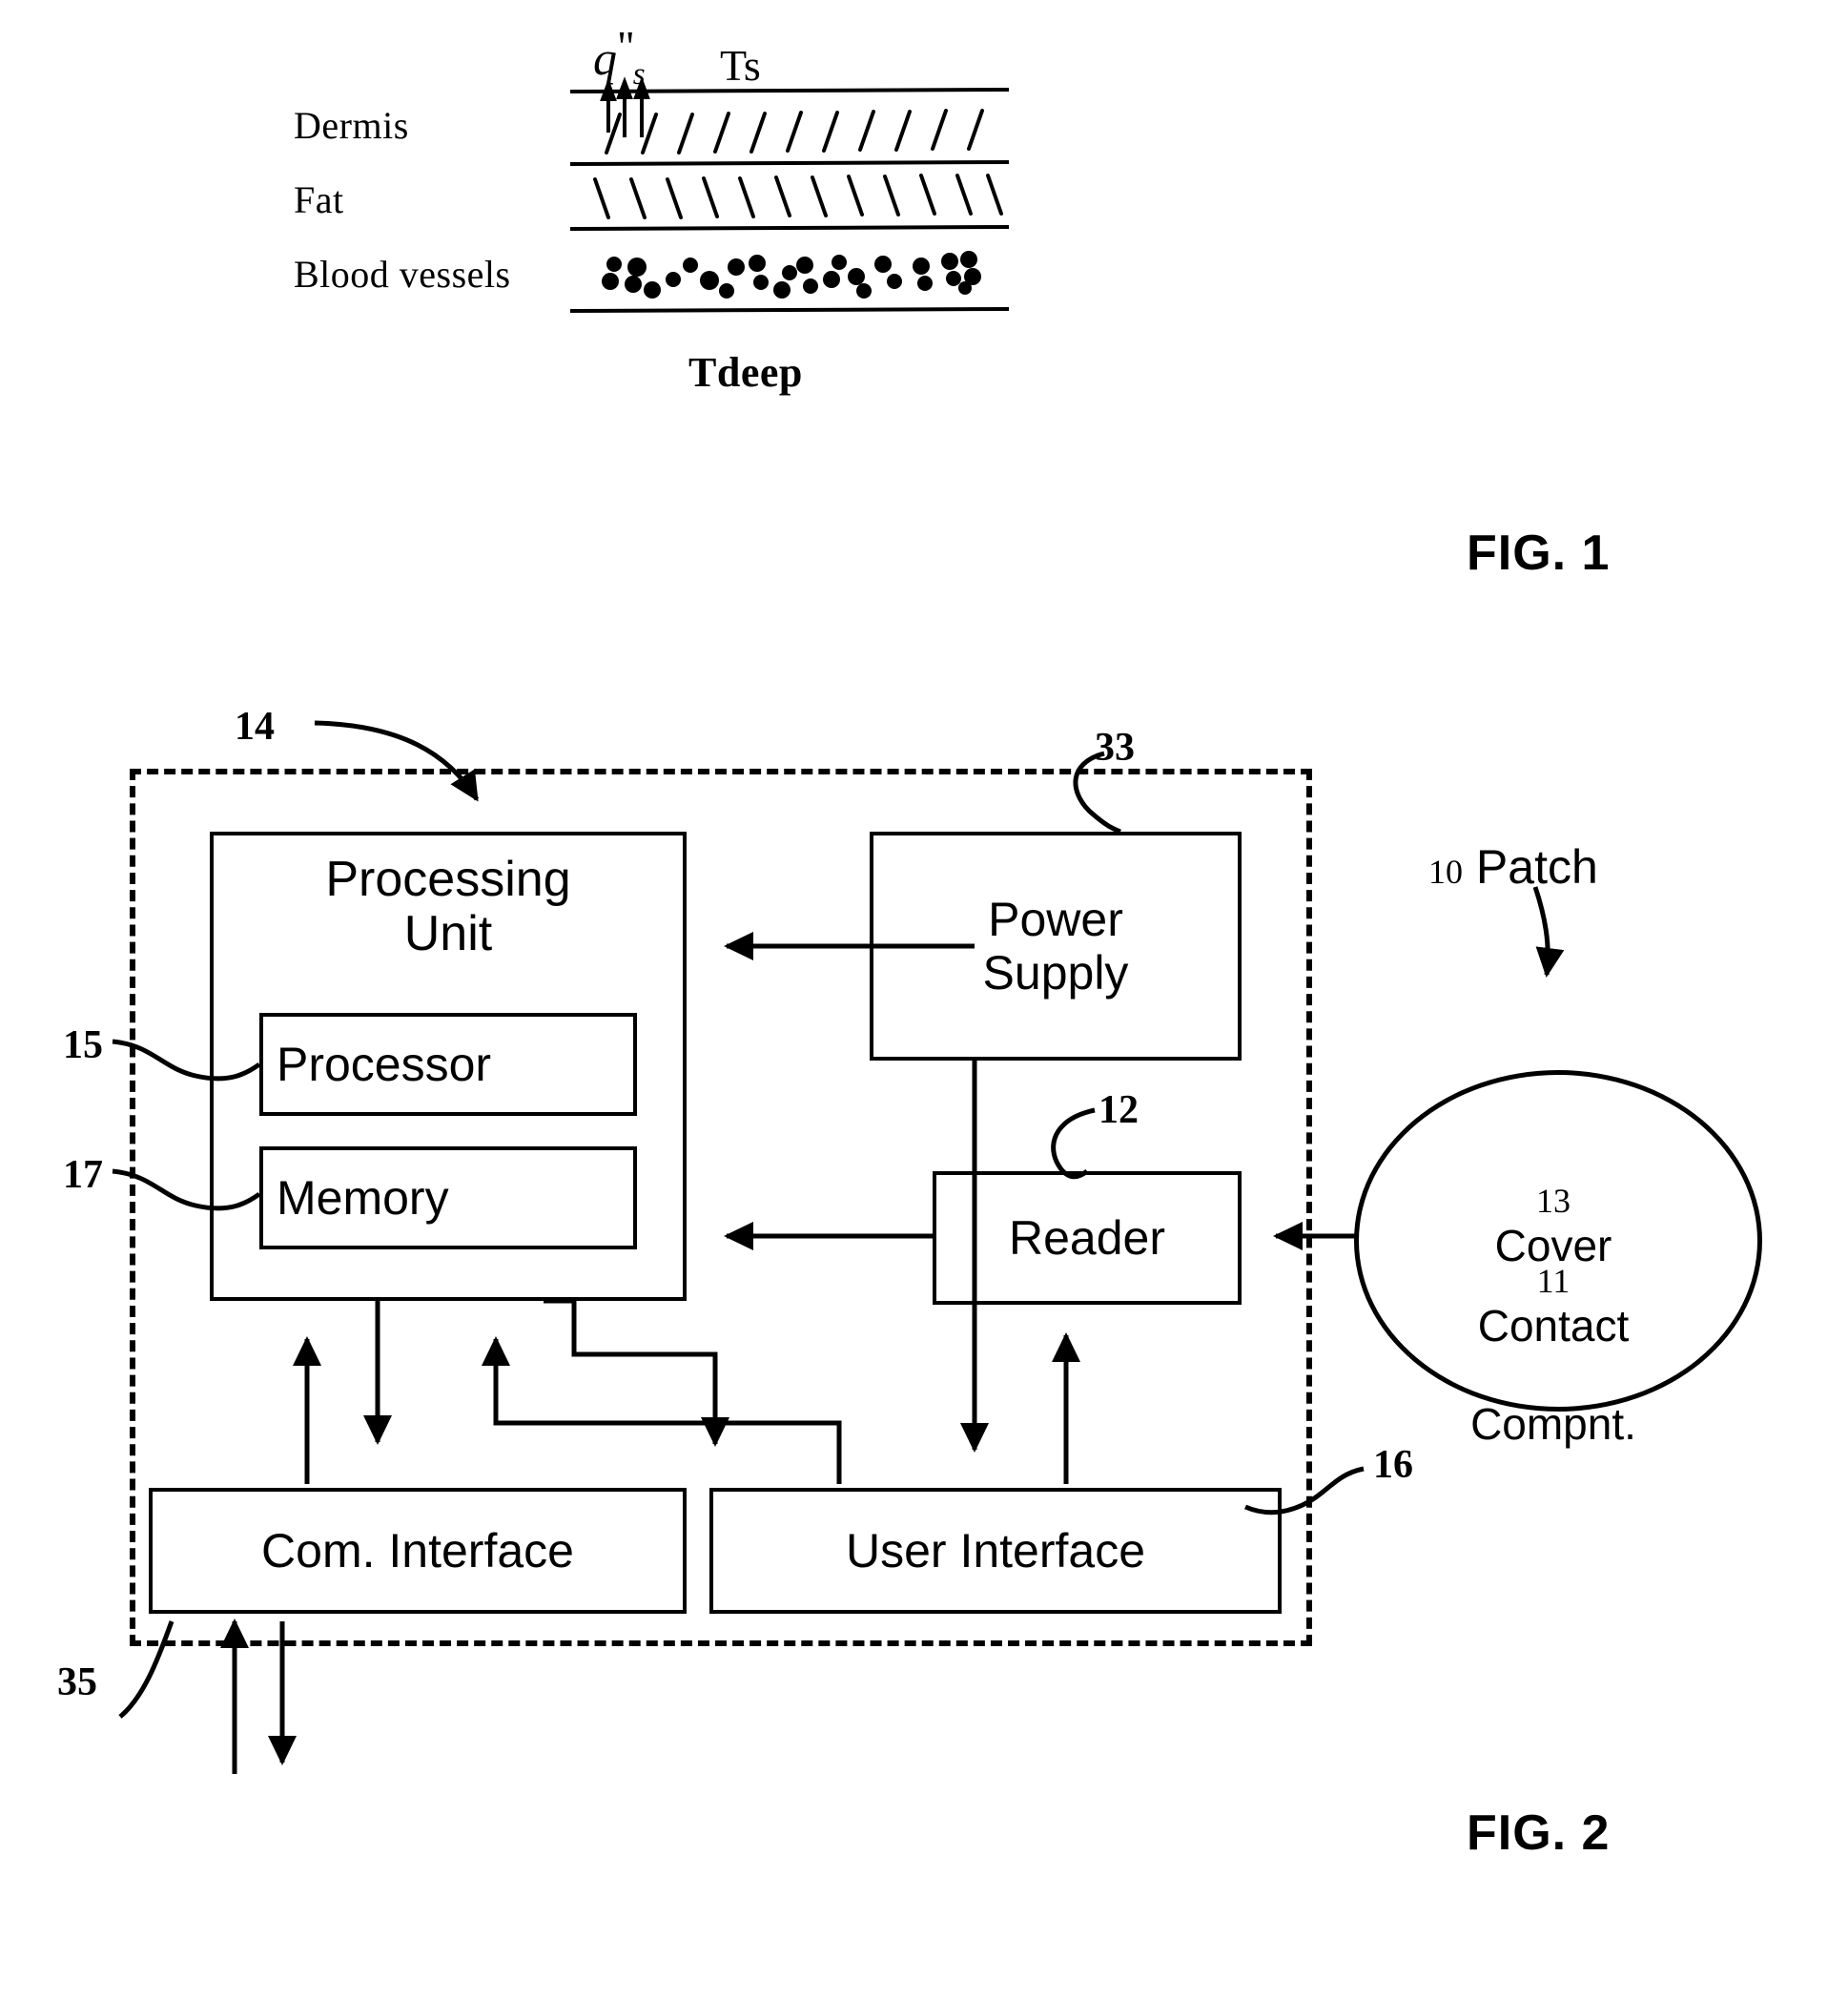  What do you see at coordinates (1119, 1110) in the screenshot?
I see `ref-number-12: 12` at bounding box center [1119, 1110].